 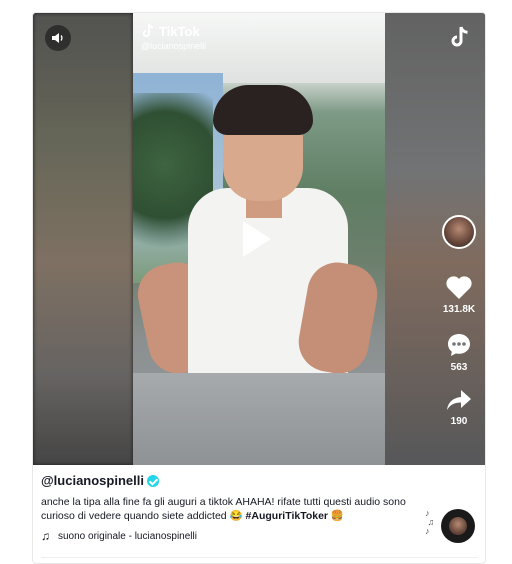 What do you see at coordinates (287, 516) in the screenshot?
I see `hashtag-link: #AuguriTikToker` at bounding box center [287, 516].